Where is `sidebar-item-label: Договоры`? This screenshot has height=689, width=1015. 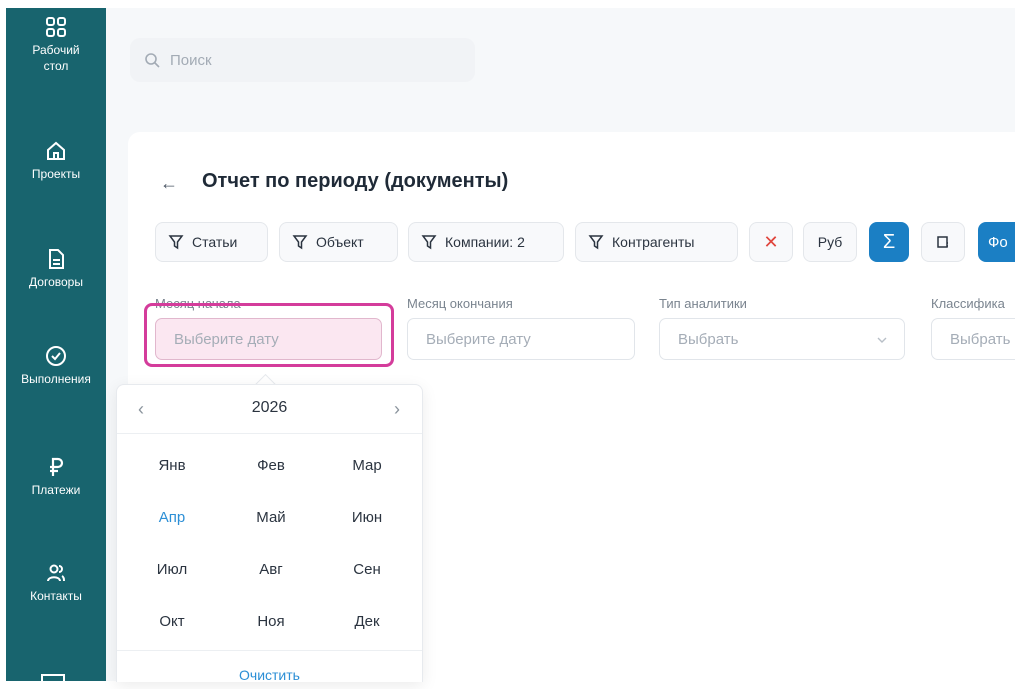 sidebar-item-label: Договоры is located at coordinates (56, 282).